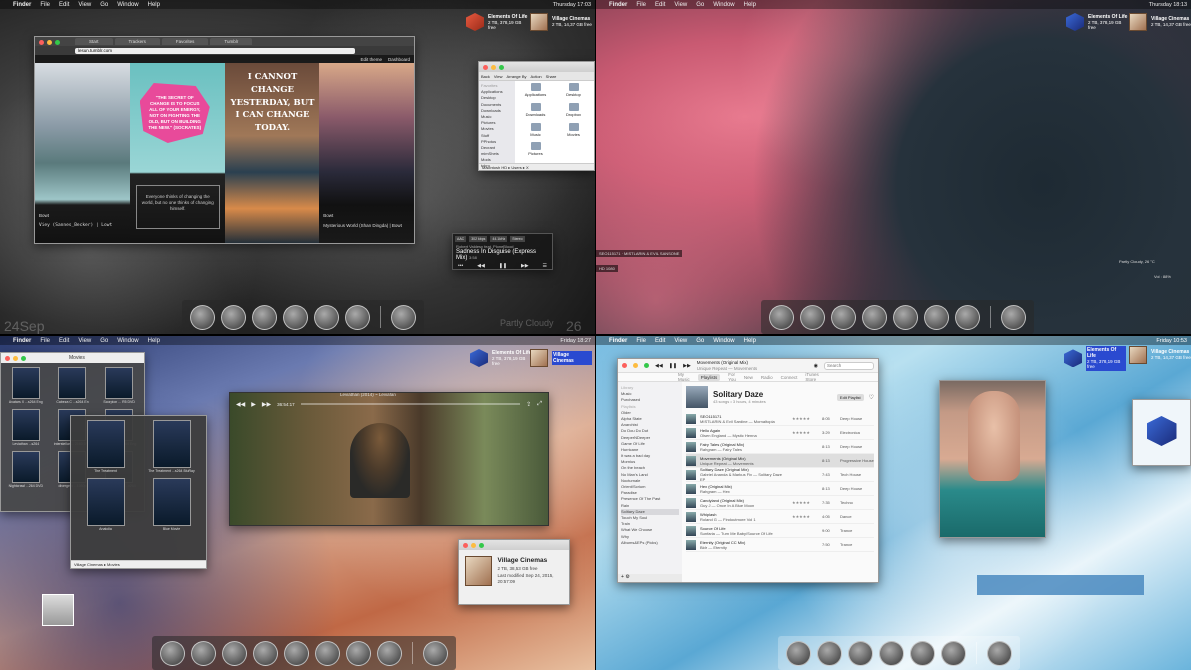 The height and width of the screenshot is (670, 1191). Describe the element at coordinates (389, 459) in the screenshot. I see `video-frame` at that location.